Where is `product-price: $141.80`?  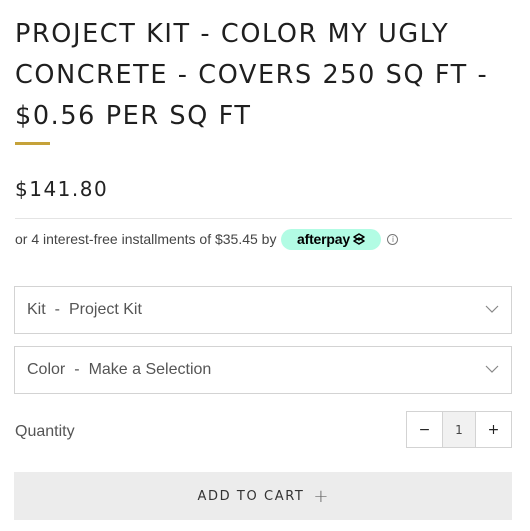 product-price: $141.80 is located at coordinates (62, 189).